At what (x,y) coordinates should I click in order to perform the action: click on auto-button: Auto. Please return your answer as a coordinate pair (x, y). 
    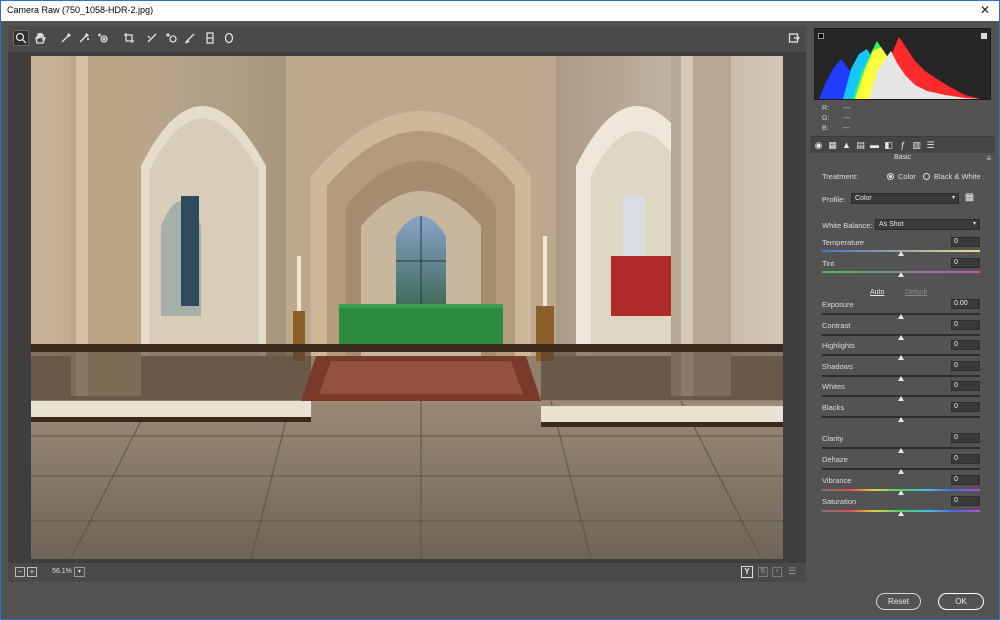
    Looking at the image, I should click on (877, 292).